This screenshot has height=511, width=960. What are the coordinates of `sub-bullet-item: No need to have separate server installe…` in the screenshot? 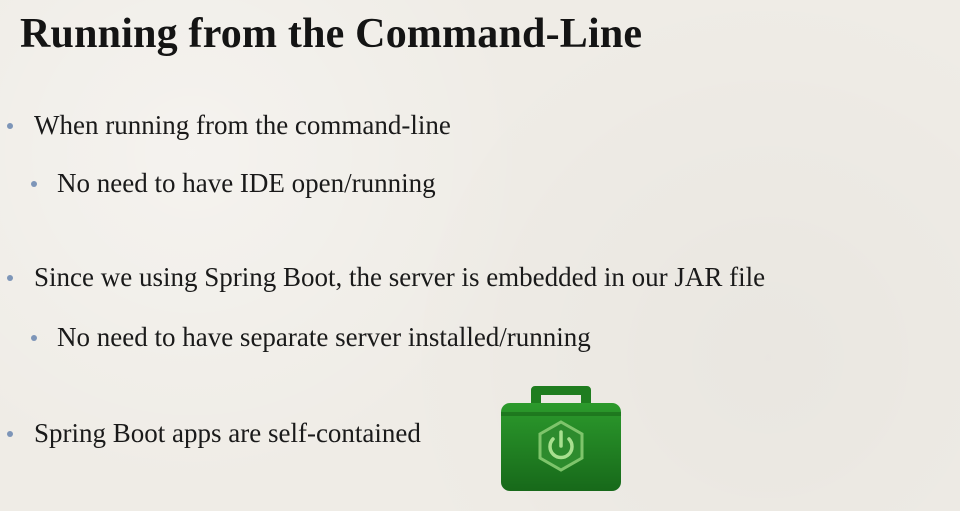 It's located at (311, 337).